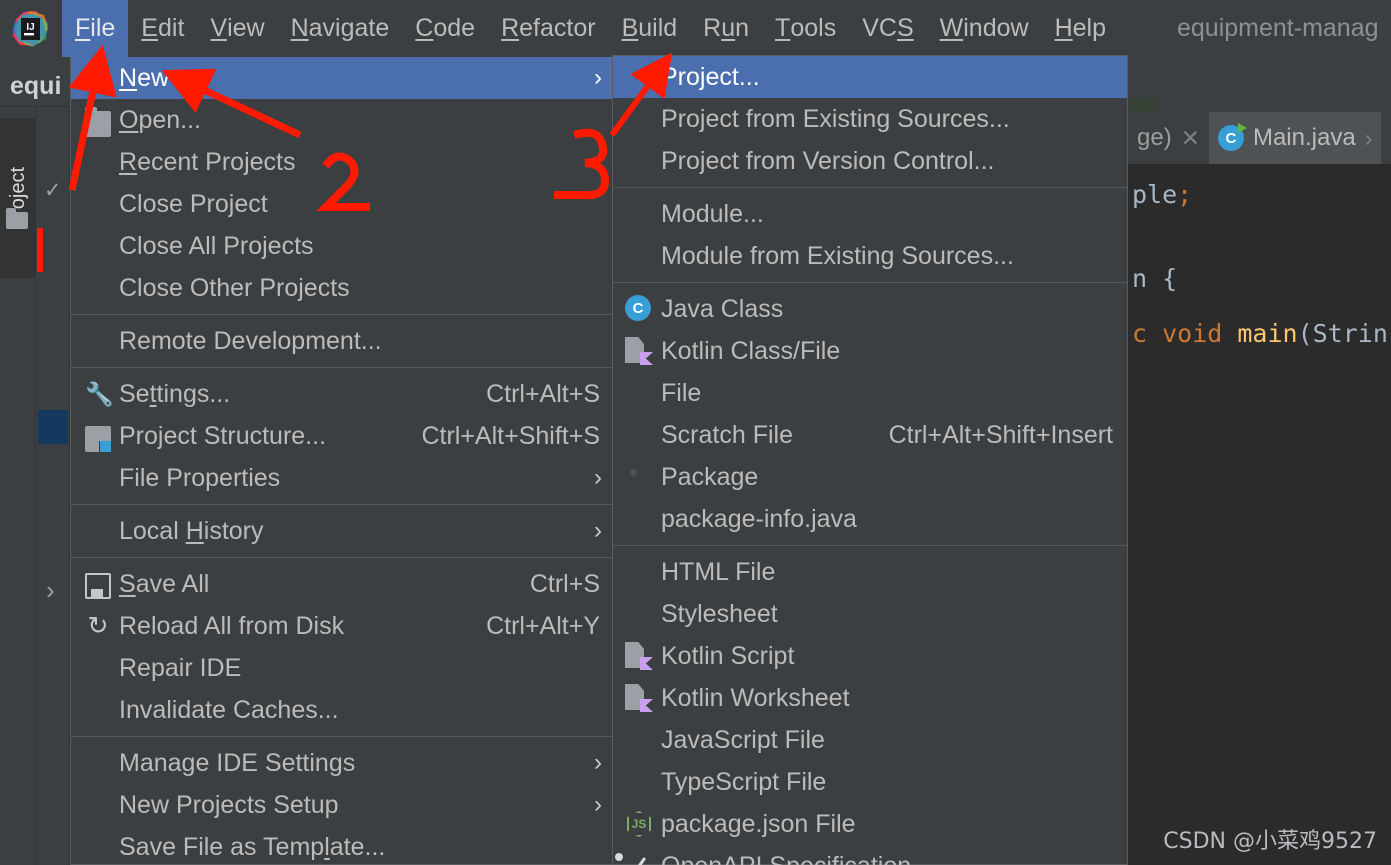 The image size is (1391, 865). I want to click on submenu-item-scratch-file: Scratch File Ctrl+Alt+Shift+Insert, so click(870, 435).